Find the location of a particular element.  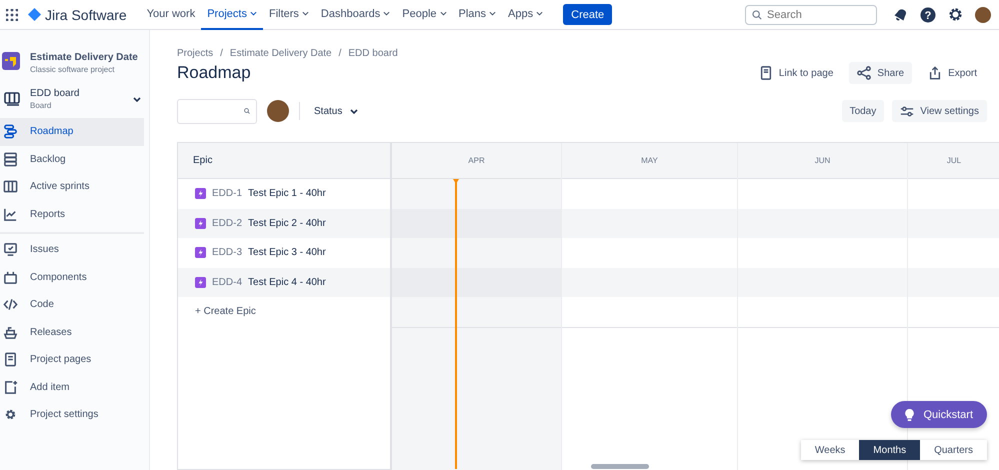

help-icon: ? is located at coordinates (928, 14).